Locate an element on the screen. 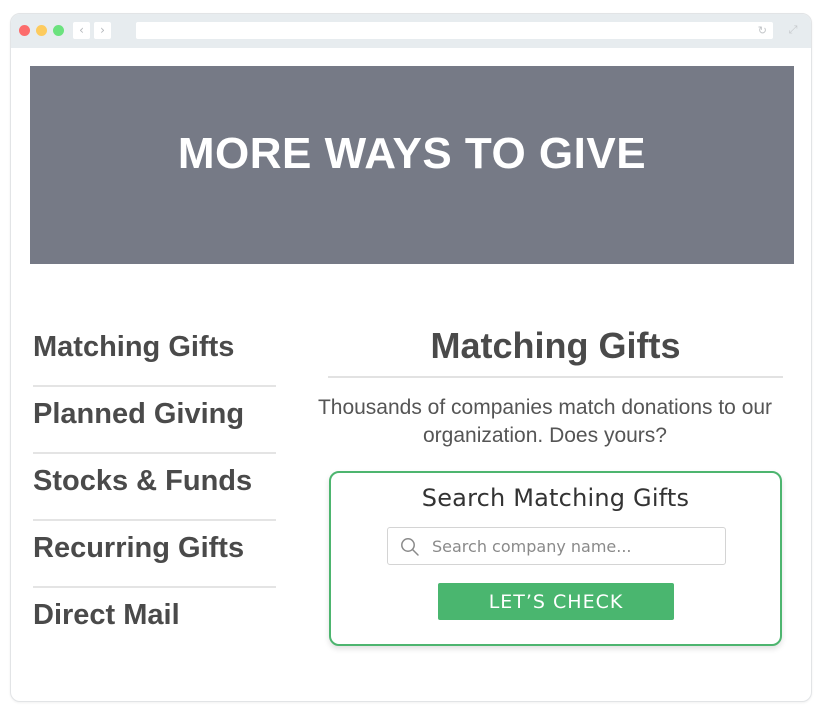 Image resolution: width=822 pixels, height=714 pixels. matching-gifts-search-card: Search Matching Gifts LET’S CHECK is located at coordinates (555, 558).